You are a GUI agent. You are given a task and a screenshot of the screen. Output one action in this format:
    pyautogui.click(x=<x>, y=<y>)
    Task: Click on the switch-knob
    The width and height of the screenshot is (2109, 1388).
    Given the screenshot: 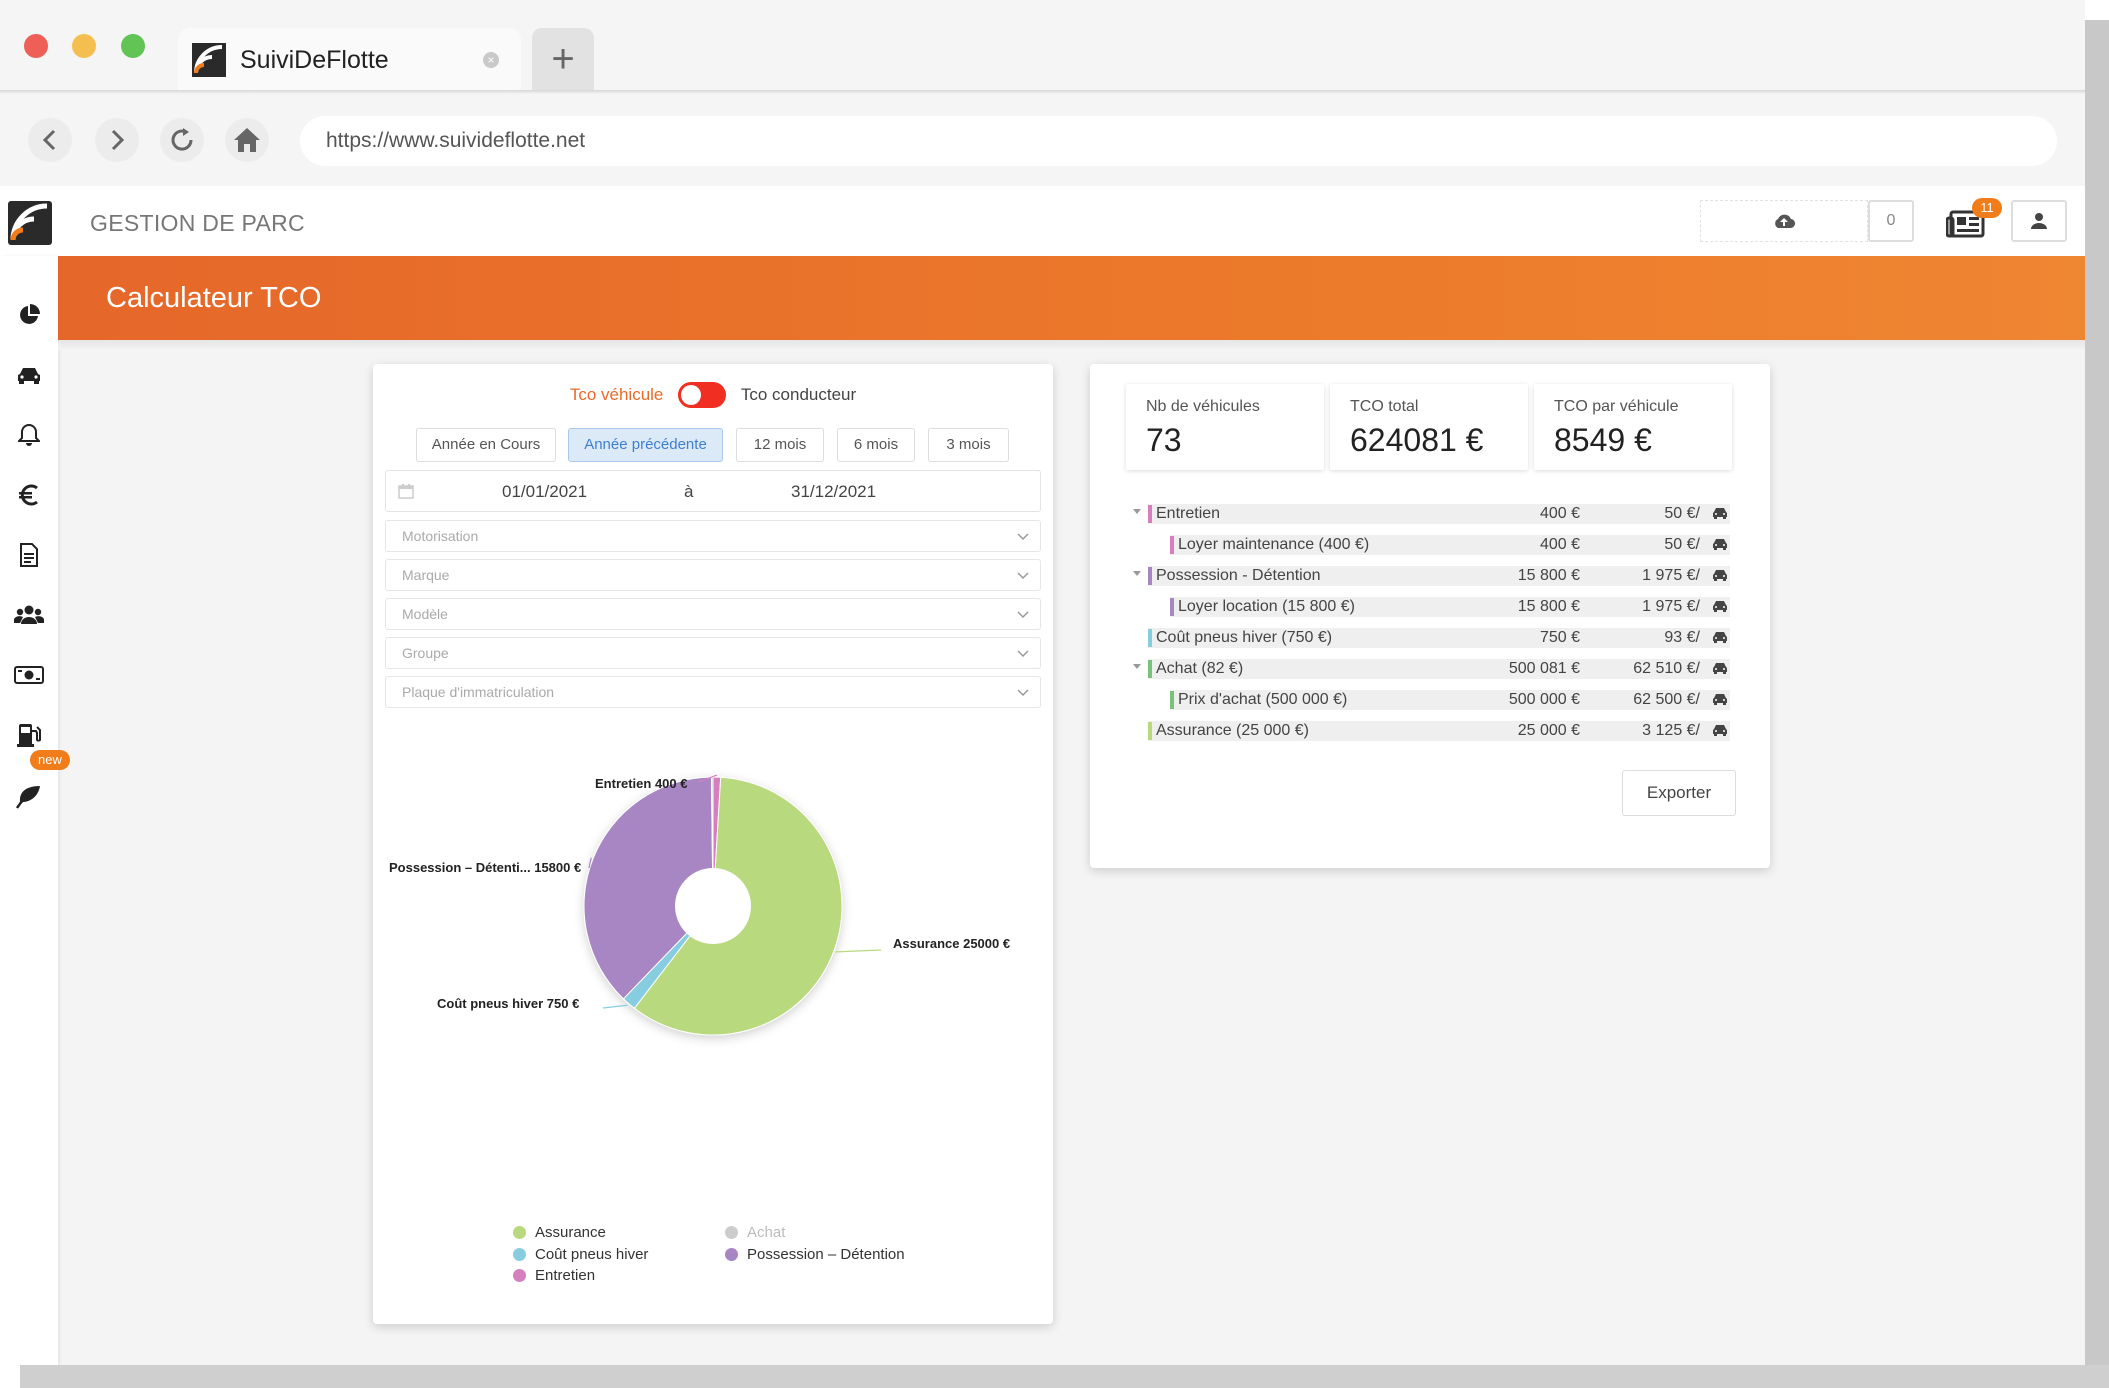 What is the action you would take?
    pyautogui.click(x=691, y=395)
    